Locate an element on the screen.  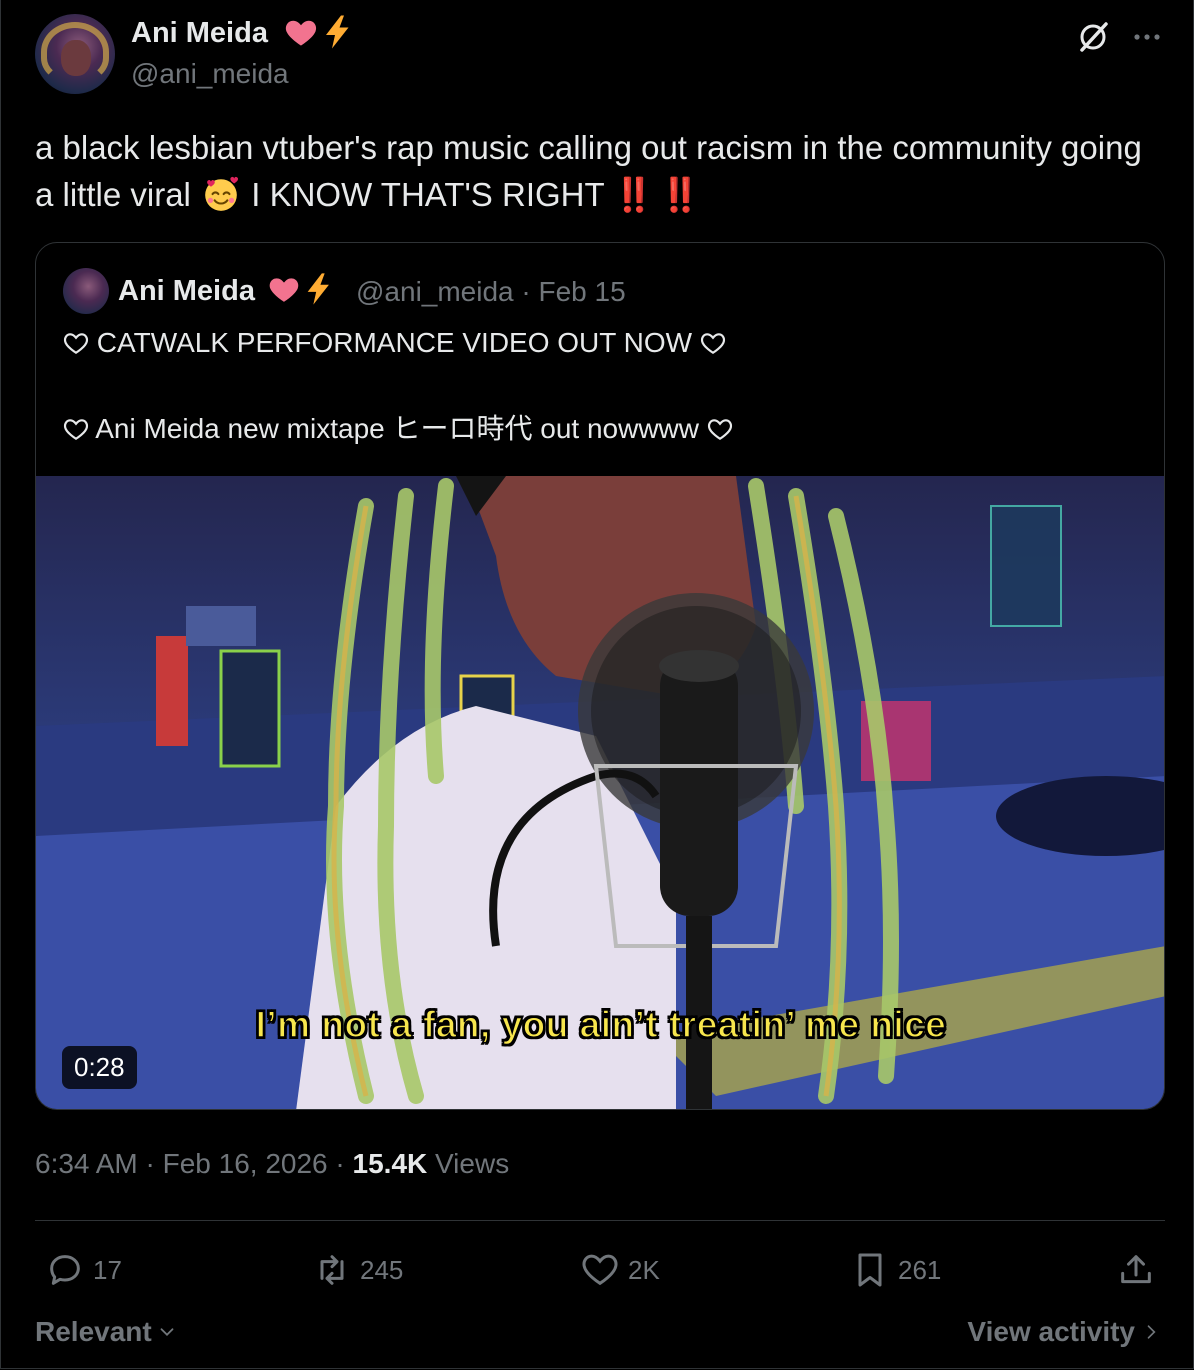
quote-line-1-text: CATWALK PERFORMANCE VIDEO OUT NOW is located at coordinates (394, 342).